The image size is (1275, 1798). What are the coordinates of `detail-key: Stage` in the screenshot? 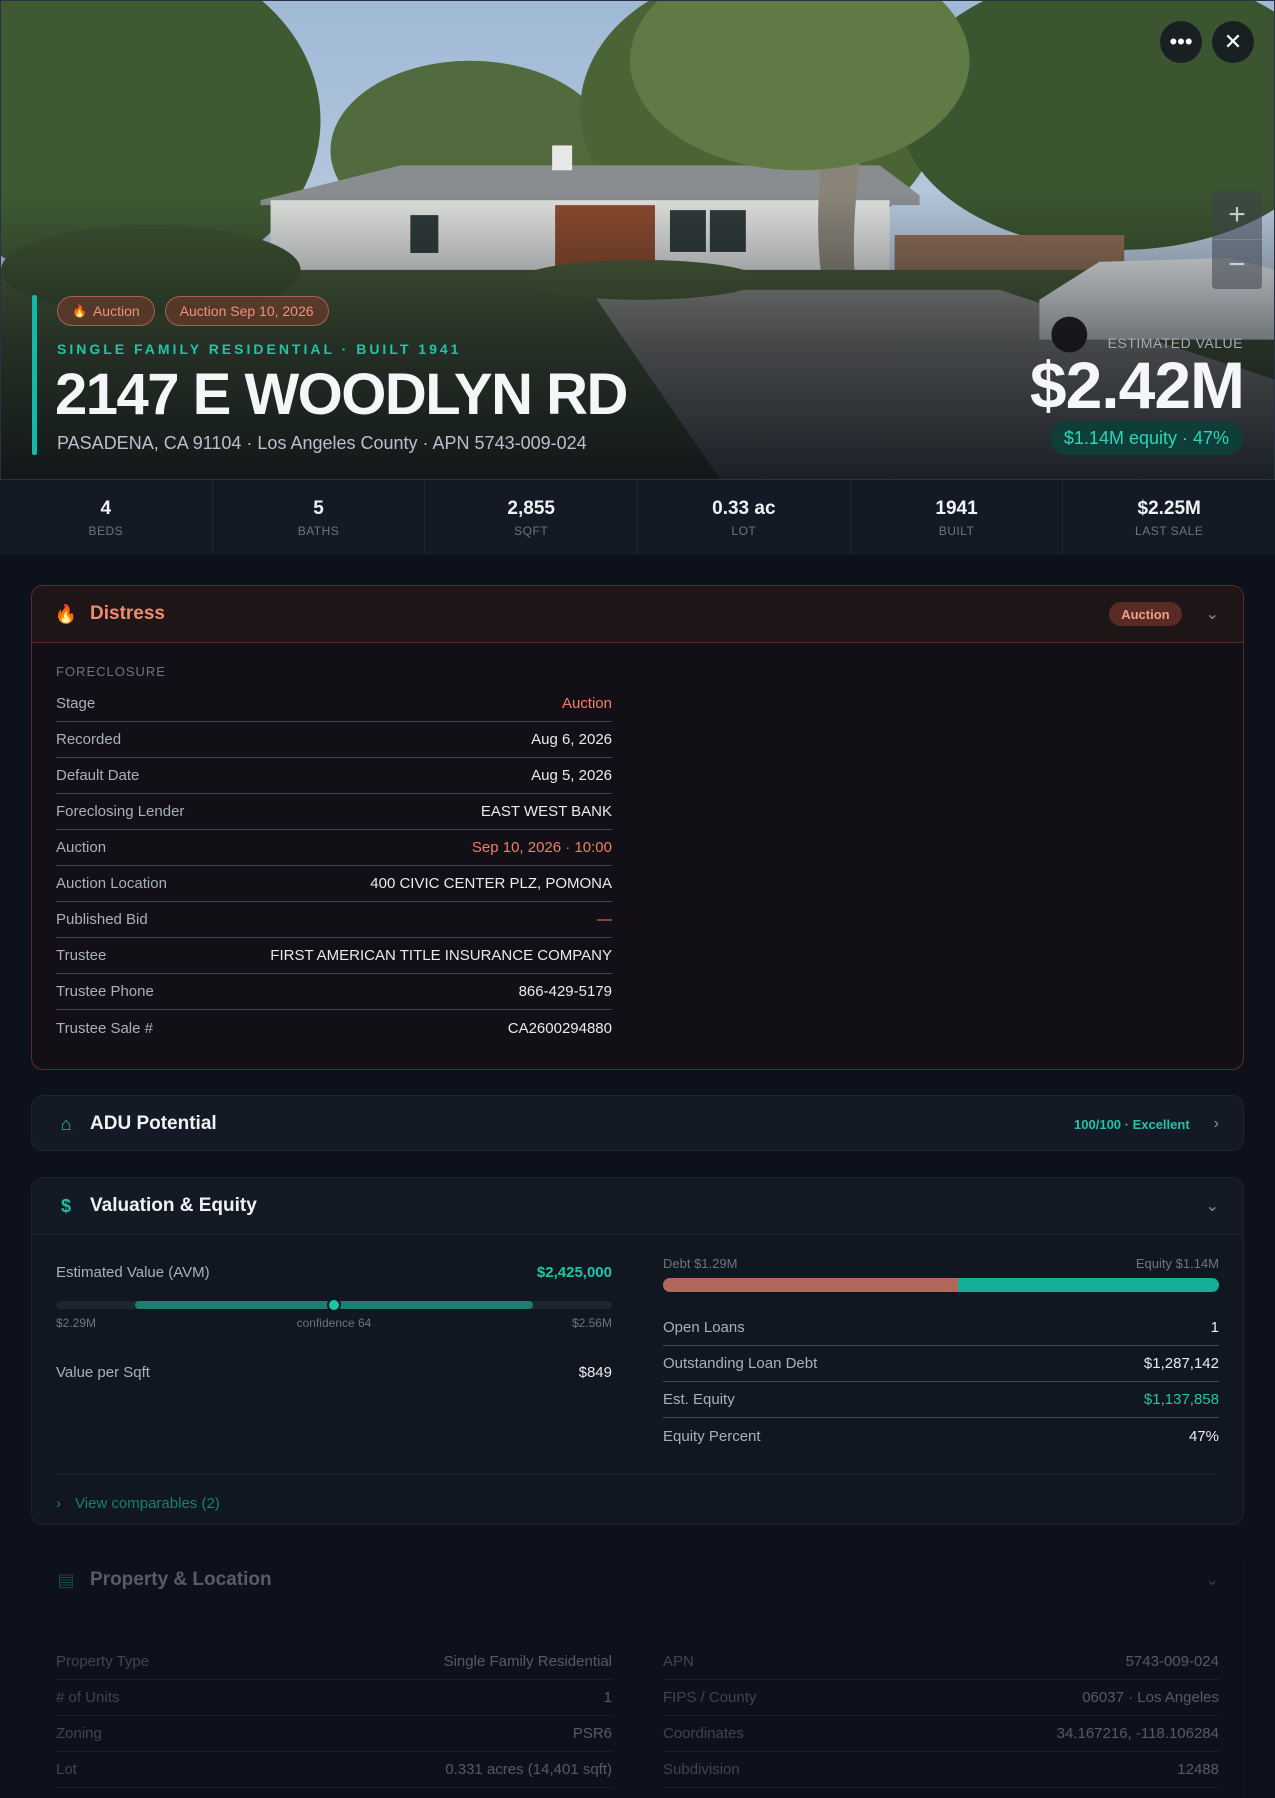 It's located at (76, 703).